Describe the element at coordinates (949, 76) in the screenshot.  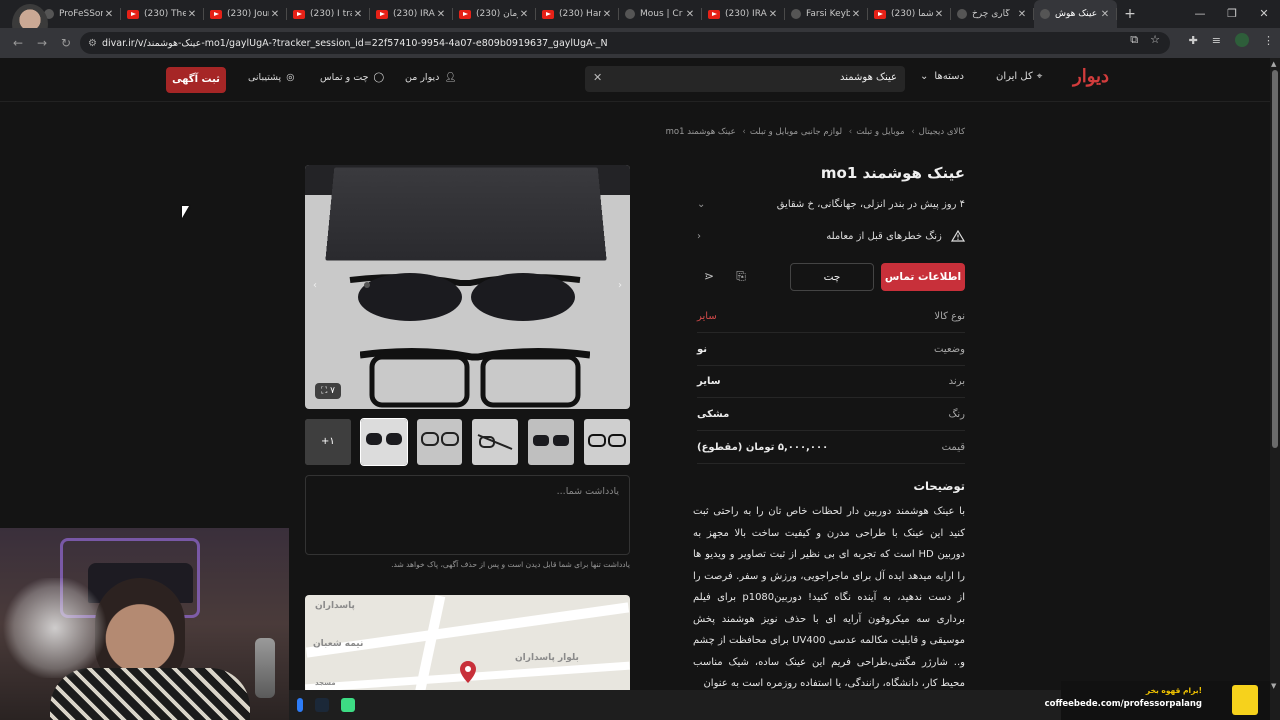
I see `categories-label: دسته‌ها` at that location.